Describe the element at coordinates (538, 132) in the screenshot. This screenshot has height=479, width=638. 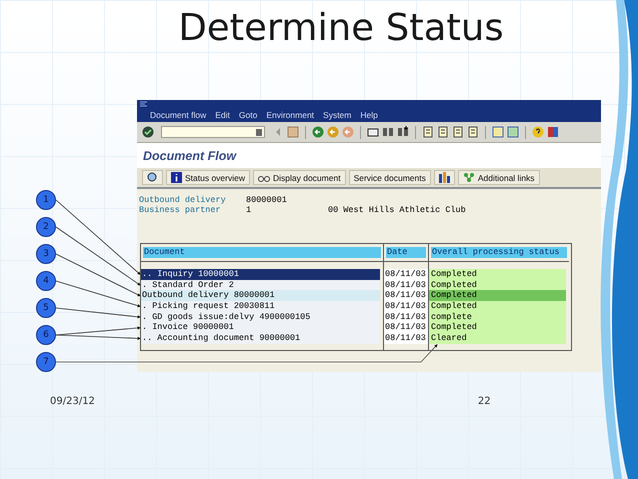
I see `help-icon` at that location.